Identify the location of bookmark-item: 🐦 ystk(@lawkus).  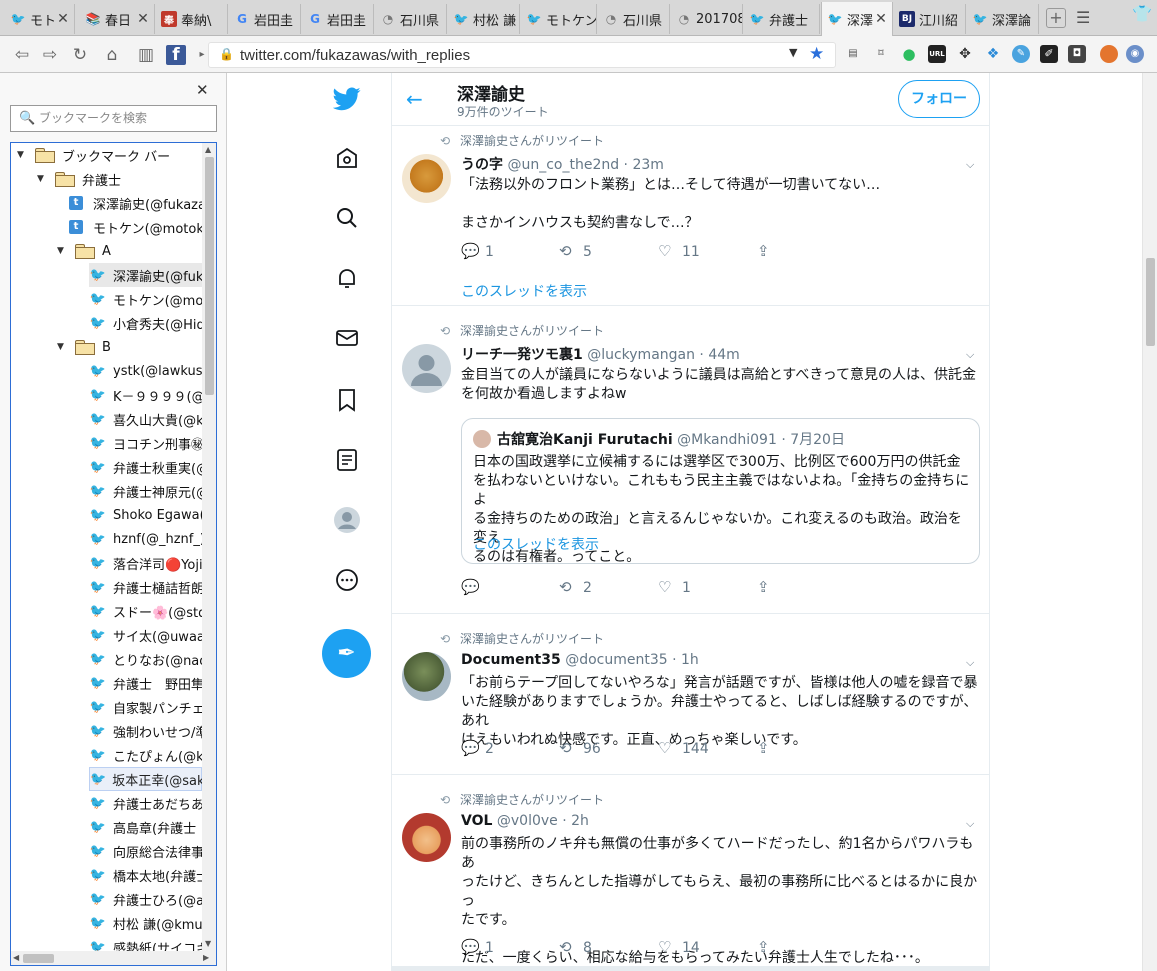
(148, 371).